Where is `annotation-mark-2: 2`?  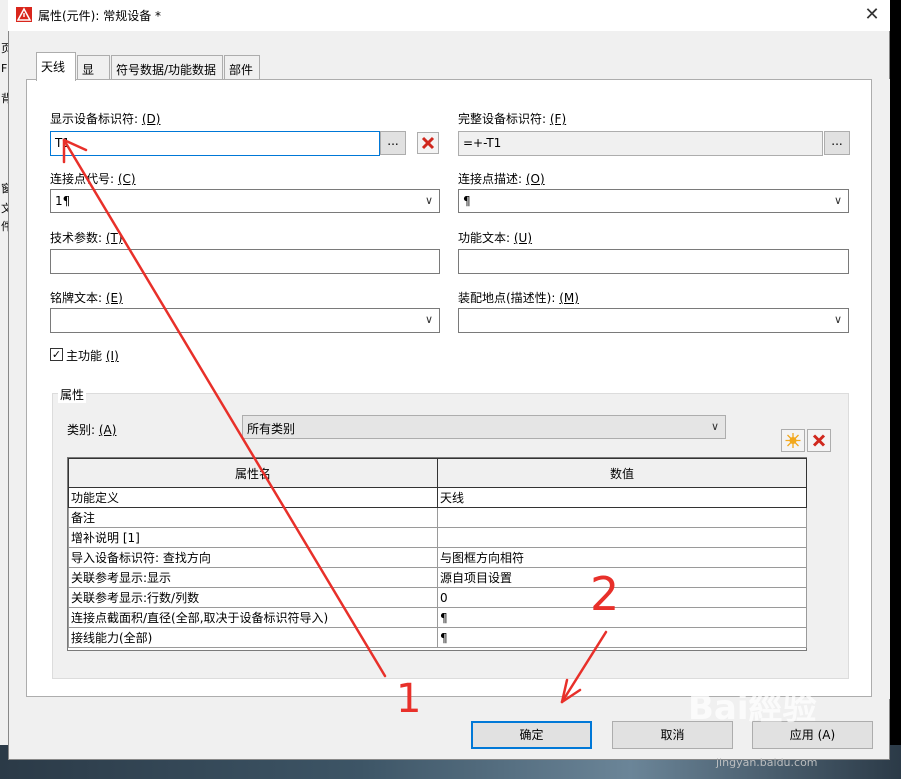
annotation-mark-2: 2 is located at coordinates (604, 594).